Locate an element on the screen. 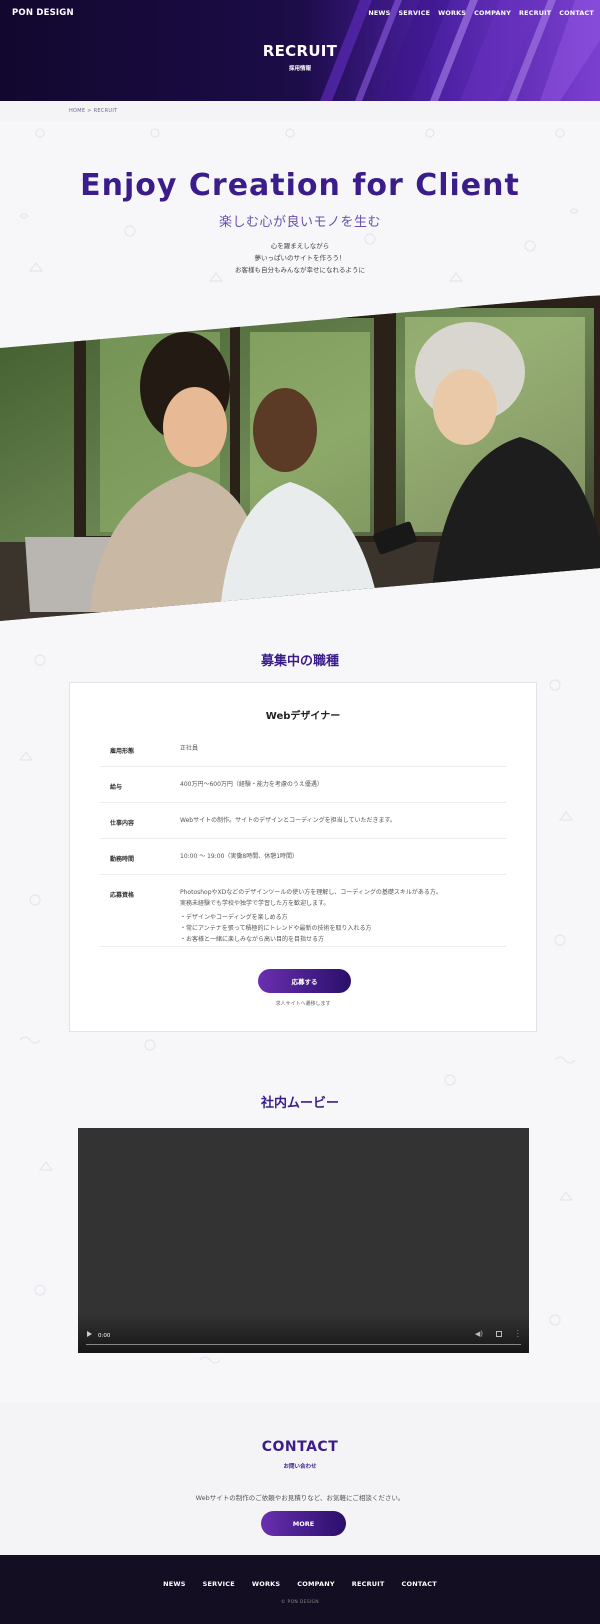 This screenshot has height=1624, width=600. job-value: 正社員 is located at coordinates (189, 748).